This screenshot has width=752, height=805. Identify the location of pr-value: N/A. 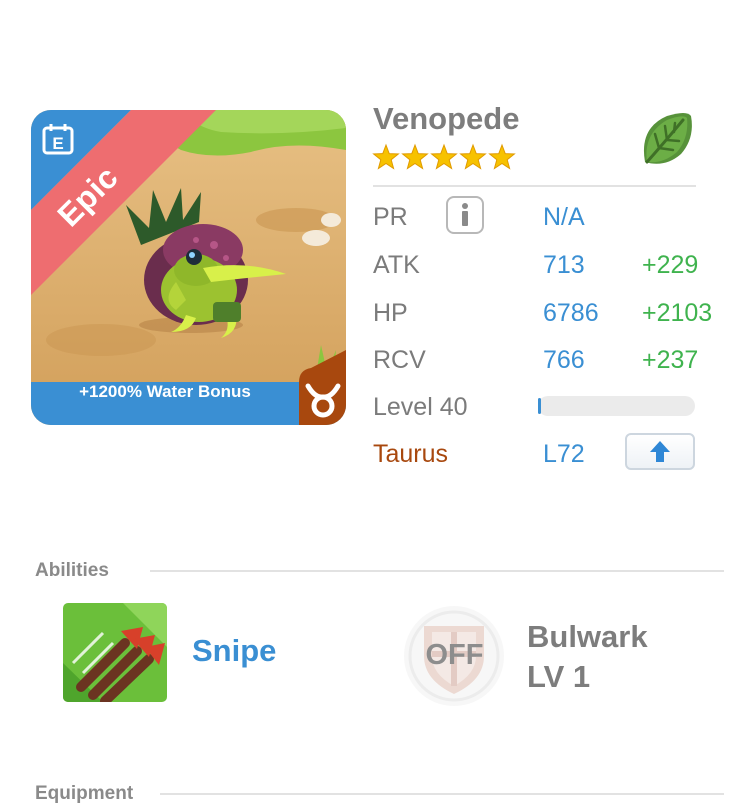
(564, 217).